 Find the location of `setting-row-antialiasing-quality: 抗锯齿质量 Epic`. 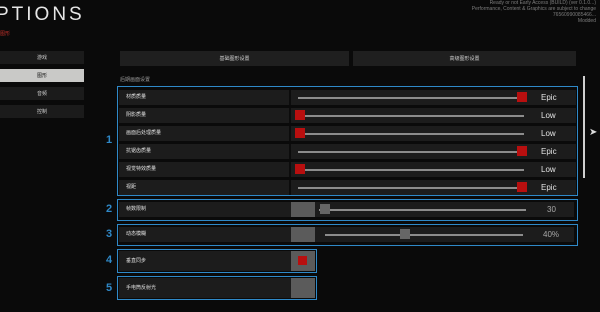

setting-row-antialiasing-quality: 抗锯齿质量 Epic is located at coordinates (347, 151).